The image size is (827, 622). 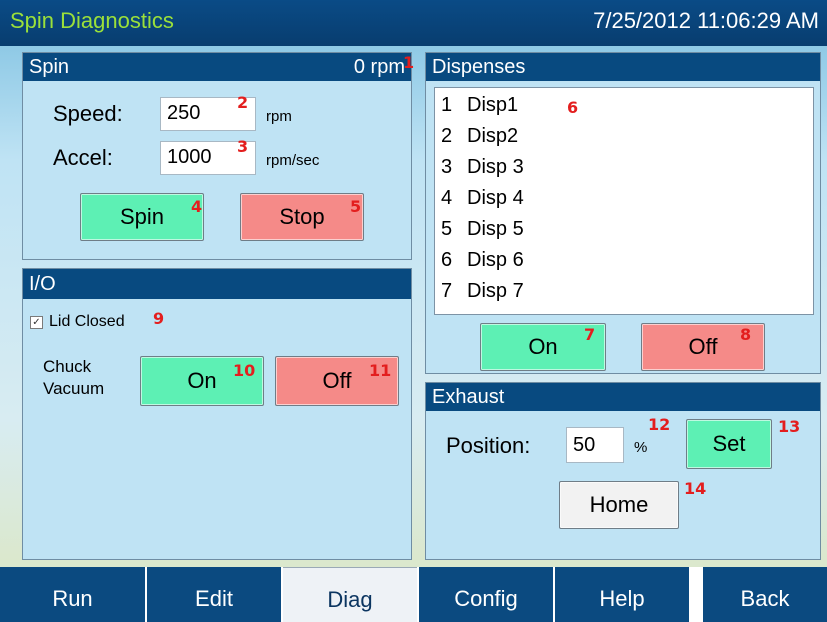 I want to click on dispense-name: Disp 5, so click(x=495, y=229).